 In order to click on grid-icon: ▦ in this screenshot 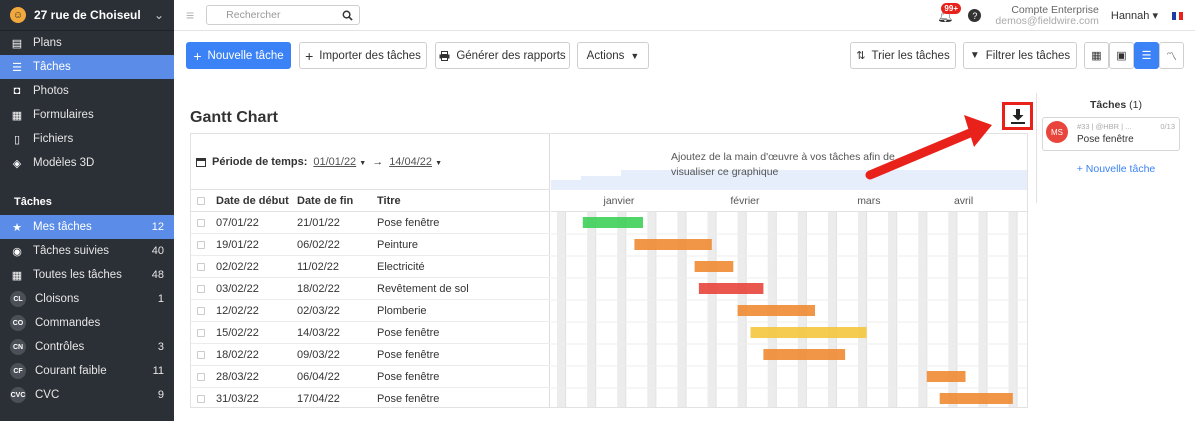, I will do `click(17, 275)`.